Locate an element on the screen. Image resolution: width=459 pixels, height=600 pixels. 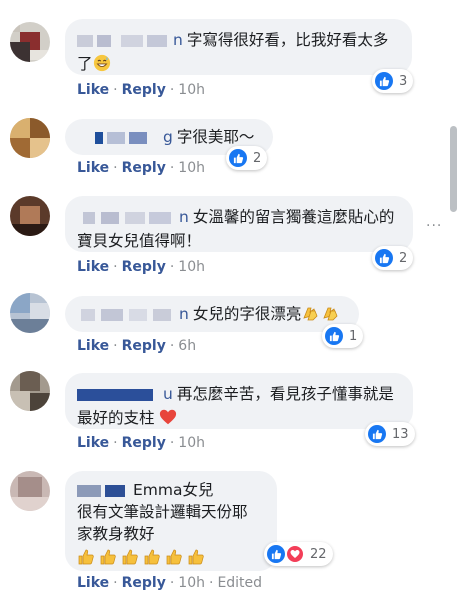
comment-bubble: Emma女兒 很有文筆設計邏輯天份耶 家教身教好 is located at coordinates (171, 521).